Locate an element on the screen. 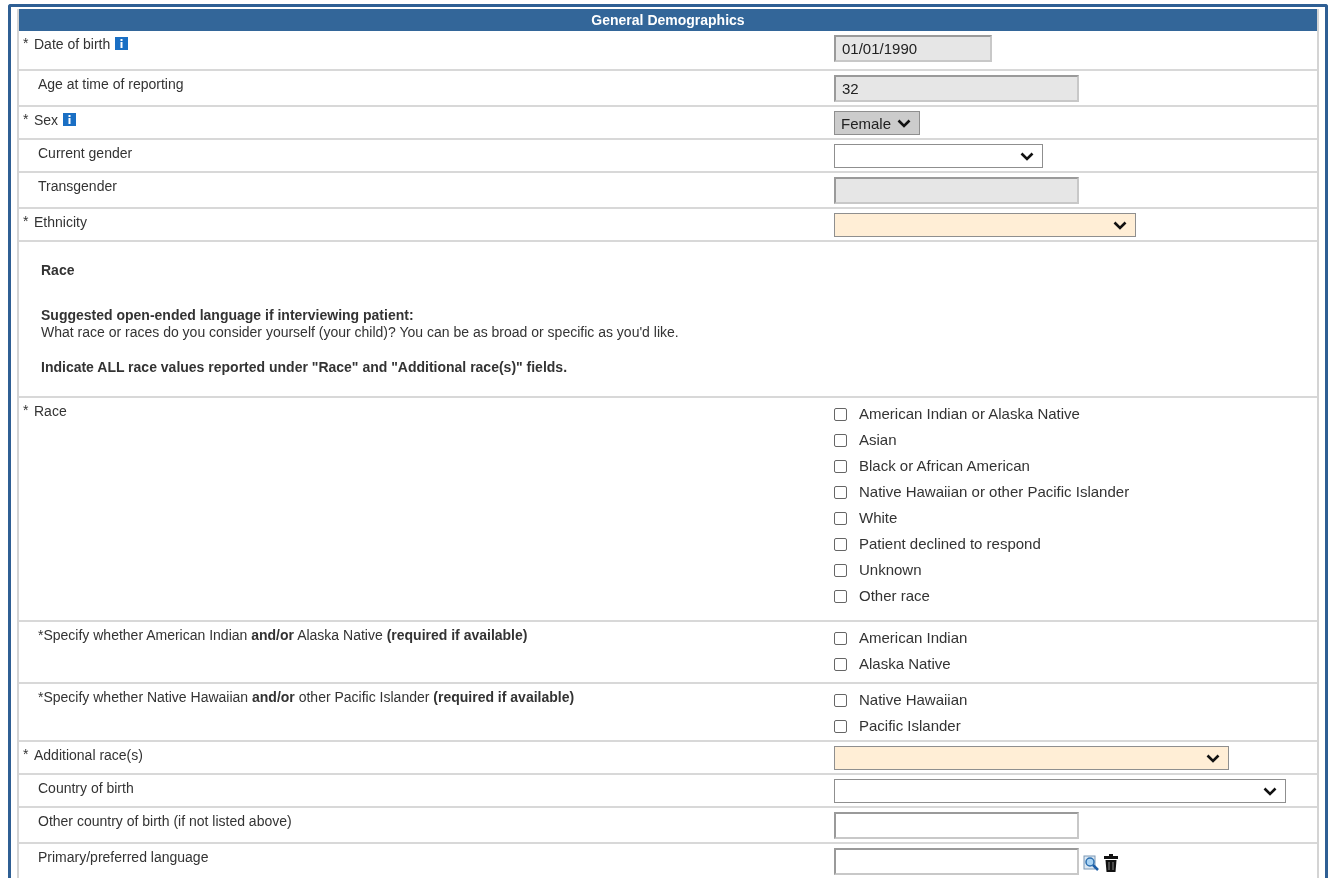 This screenshot has height=881, width=1335. field-label: Country of birth is located at coordinates (86, 788).